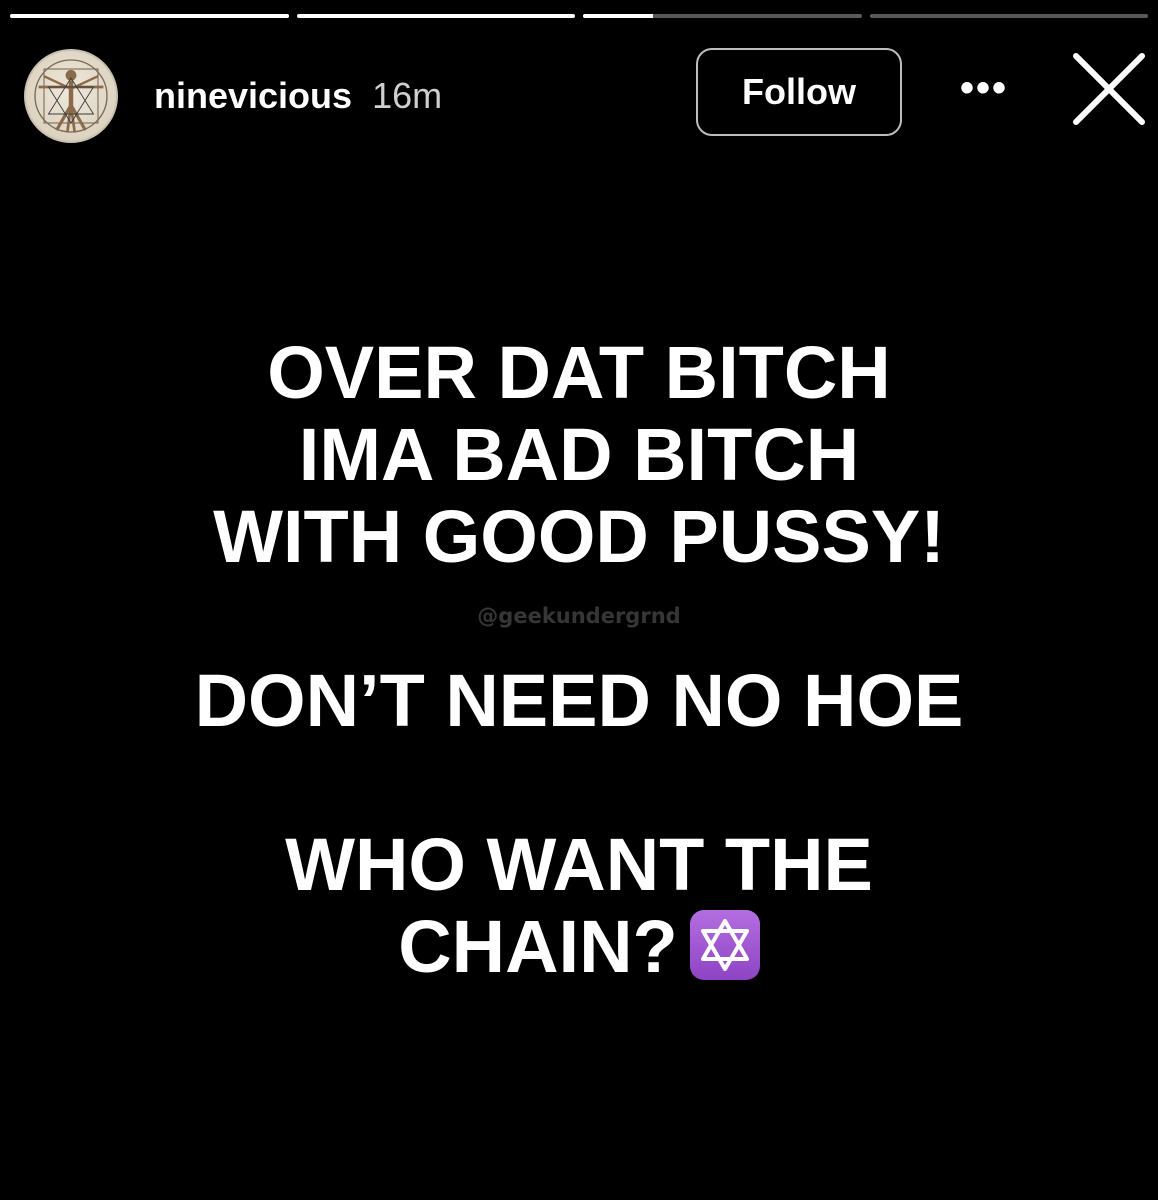 This screenshot has height=1200, width=1158. What do you see at coordinates (579, 700) in the screenshot?
I see `story-line: DON’T NEED NO HOE` at bounding box center [579, 700].